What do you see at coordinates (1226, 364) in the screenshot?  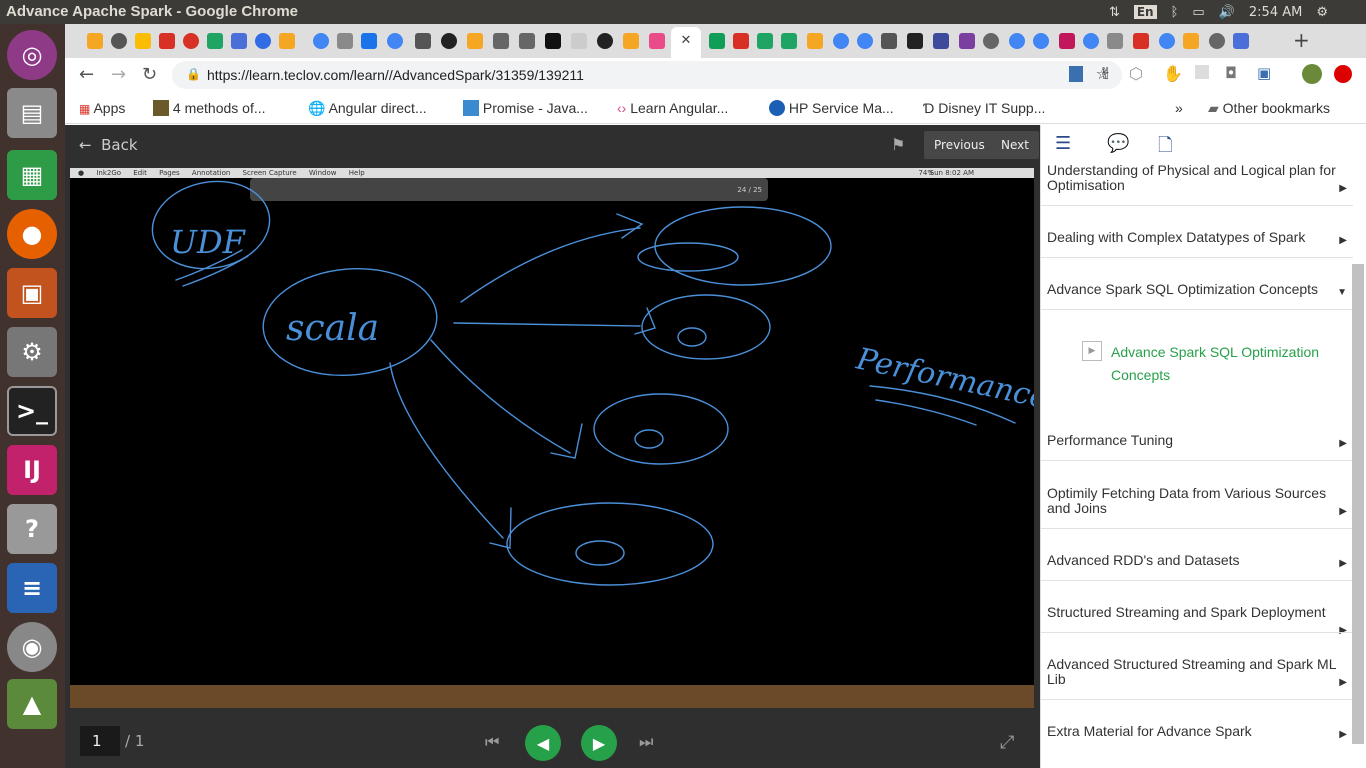 I see `sidebar-subitem-active: Advance Spark SQL Optimization Concepts` at bounding box center [1226, 364].